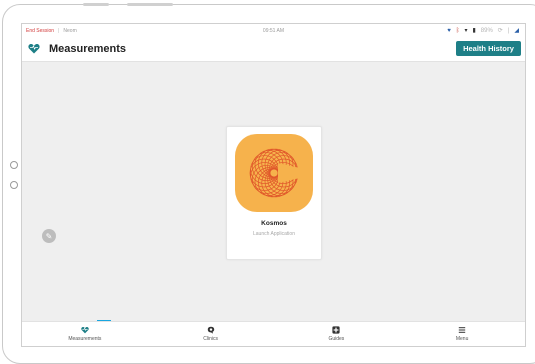 The width and height of the screenshot is (535, 364). What do you see at coordinates (88, 49) in the screenshot?
I see `page-title: Measurements` at bounding box center [88, 49].